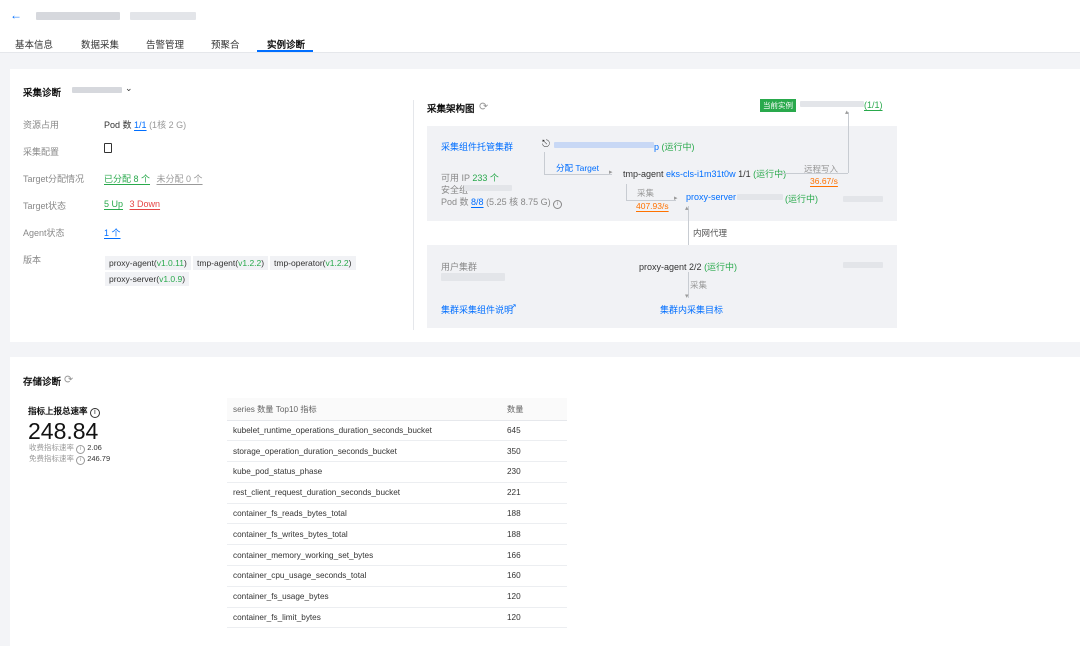 The height and width of the screenshot is (646, 1080). Describe the element at coordinates (534, 493) in the screenshot. I see `metric-count: 221` at that location.